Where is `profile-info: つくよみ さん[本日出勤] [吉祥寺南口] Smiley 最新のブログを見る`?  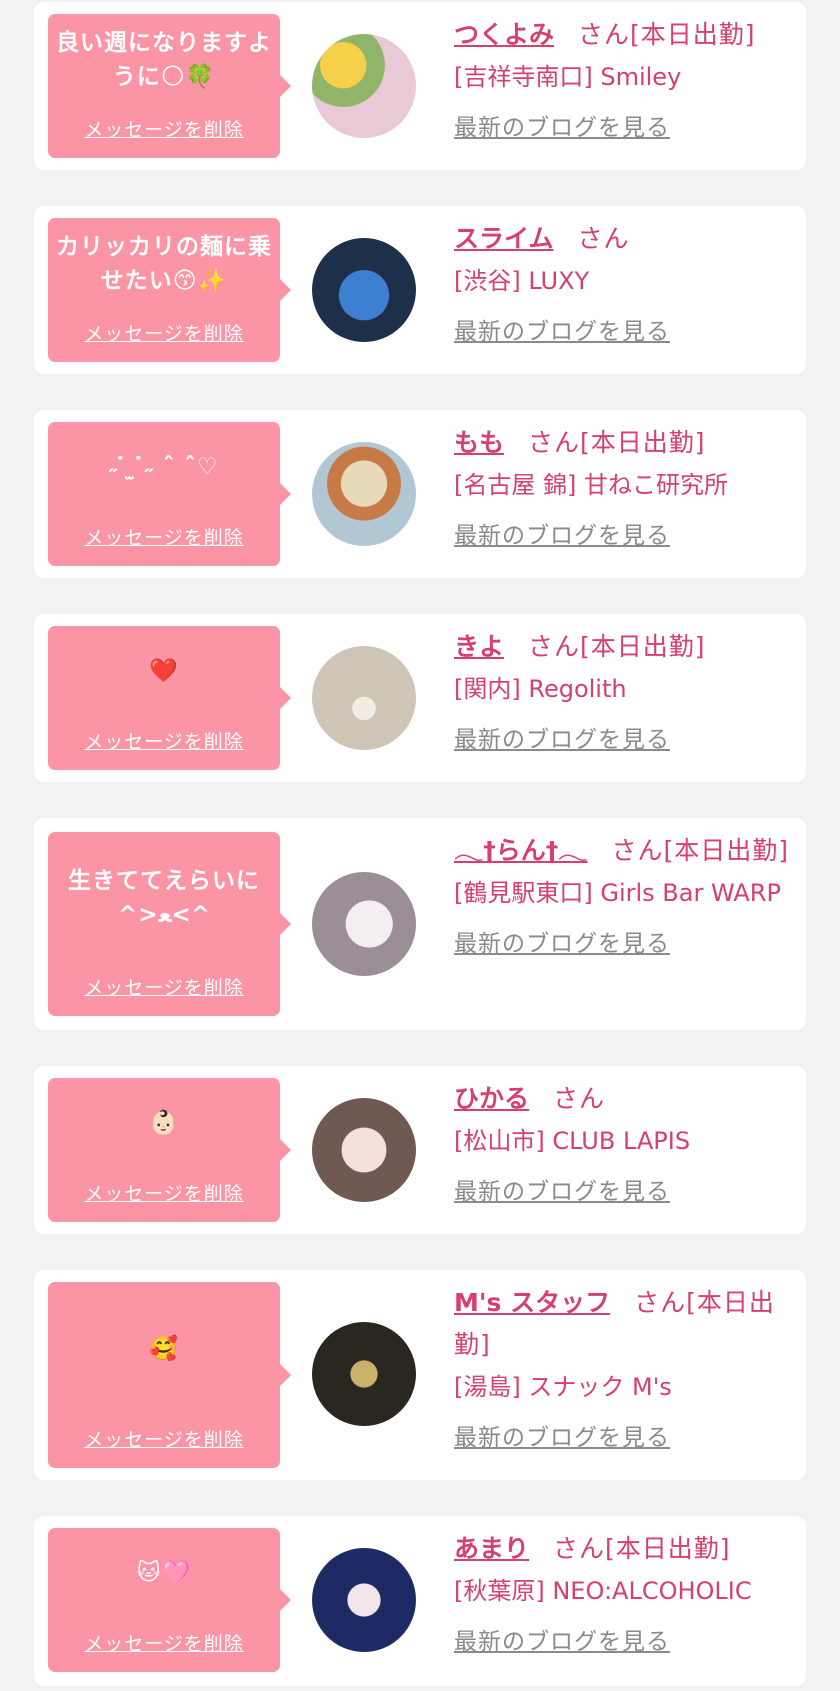 profile-info: つくよみ さん[本日出勤] [吉祥寺南口] Smiley 最新のブログを見る is located at coordinates (624, 78).